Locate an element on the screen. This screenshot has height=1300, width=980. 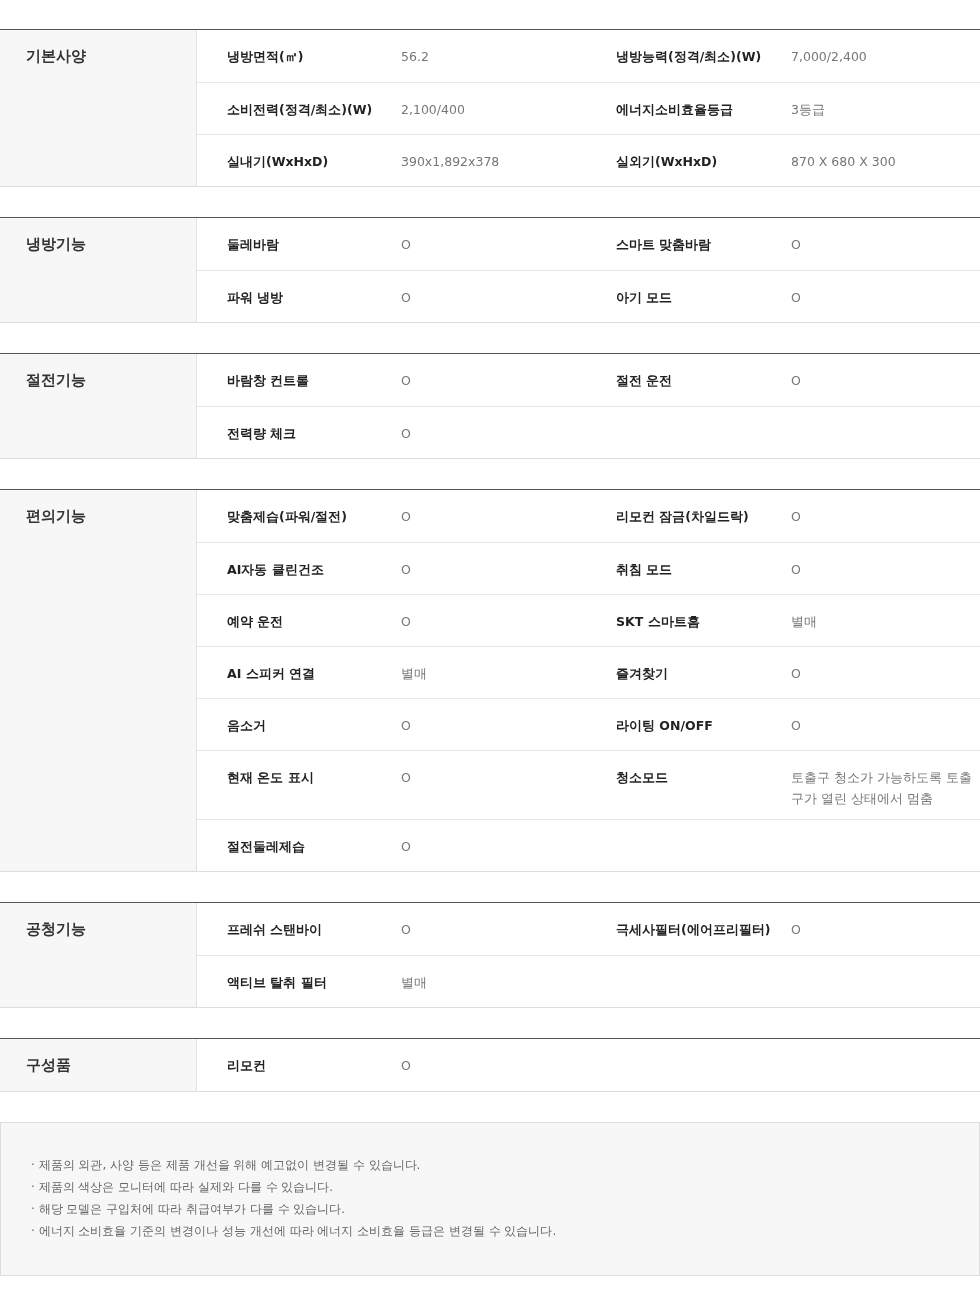
spec-label: 아기 모드 is located at coordinates (644, 298).